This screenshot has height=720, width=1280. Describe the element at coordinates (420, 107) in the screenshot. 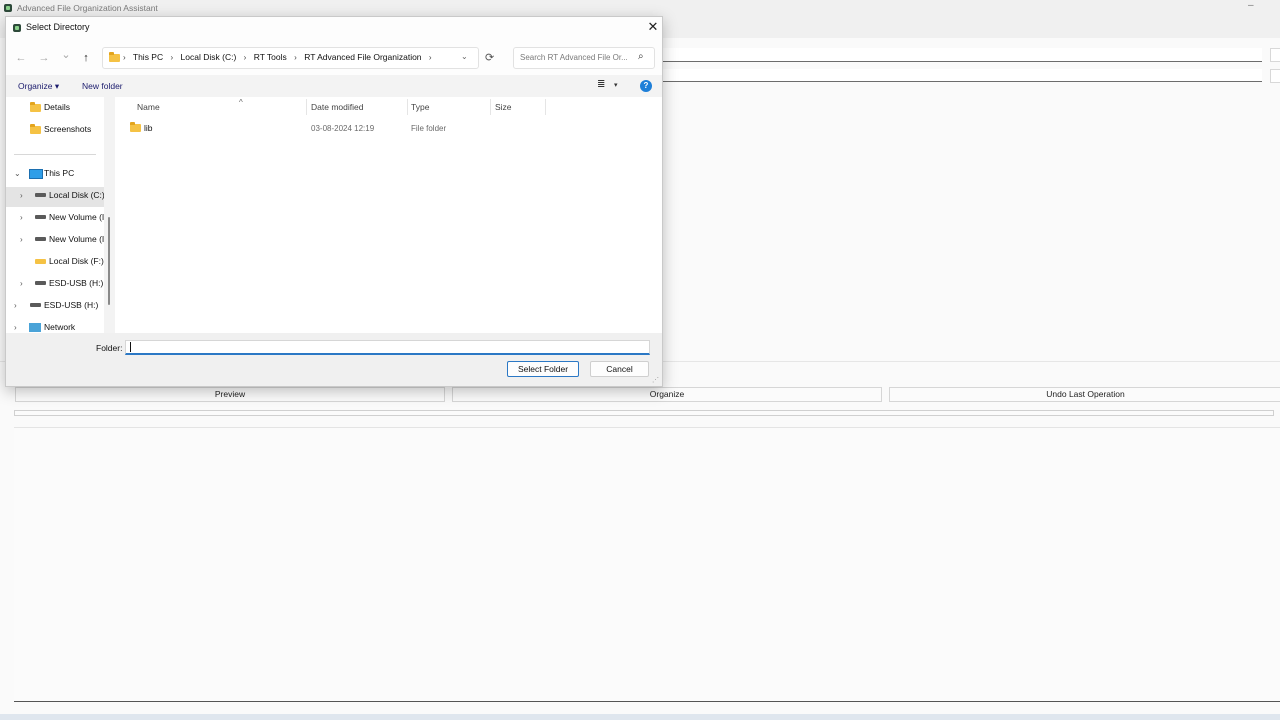

I see `column-header-type: Type` at that location.